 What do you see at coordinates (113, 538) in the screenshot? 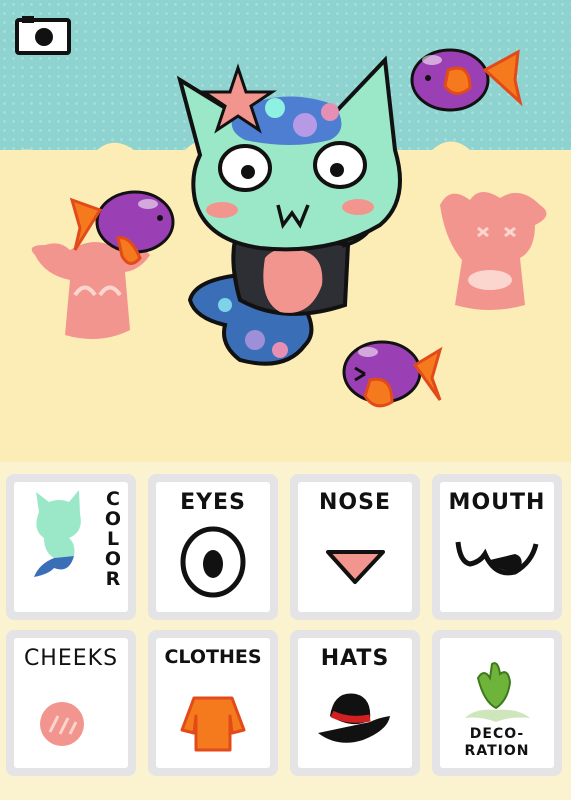
I see `color-label: COLOR` at bounding box center [113, 538].